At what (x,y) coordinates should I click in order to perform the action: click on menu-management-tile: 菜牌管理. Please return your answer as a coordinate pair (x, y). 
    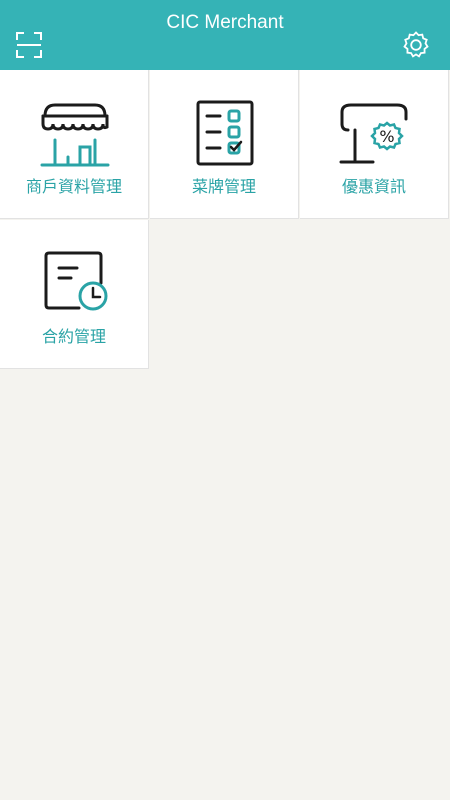
    Looking at the image, I should click on (224, 144).